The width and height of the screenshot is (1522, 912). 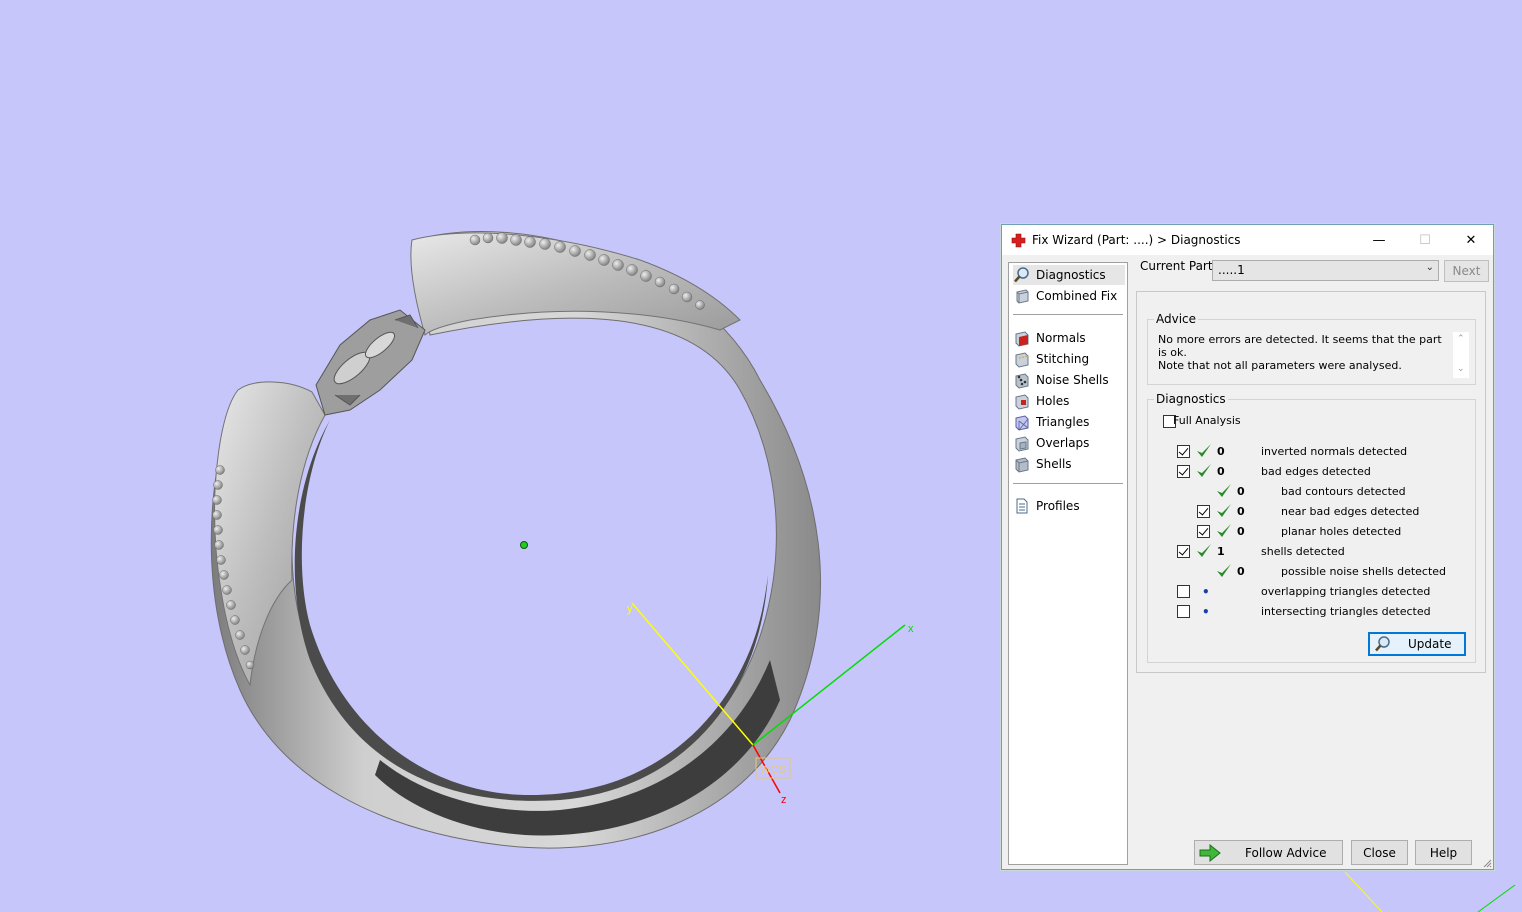 What do you see at coordinates (1334, 451) in the screenshot?
I see `diagnostic-label: inverted normals detected` at bounding box center [1334, 451].